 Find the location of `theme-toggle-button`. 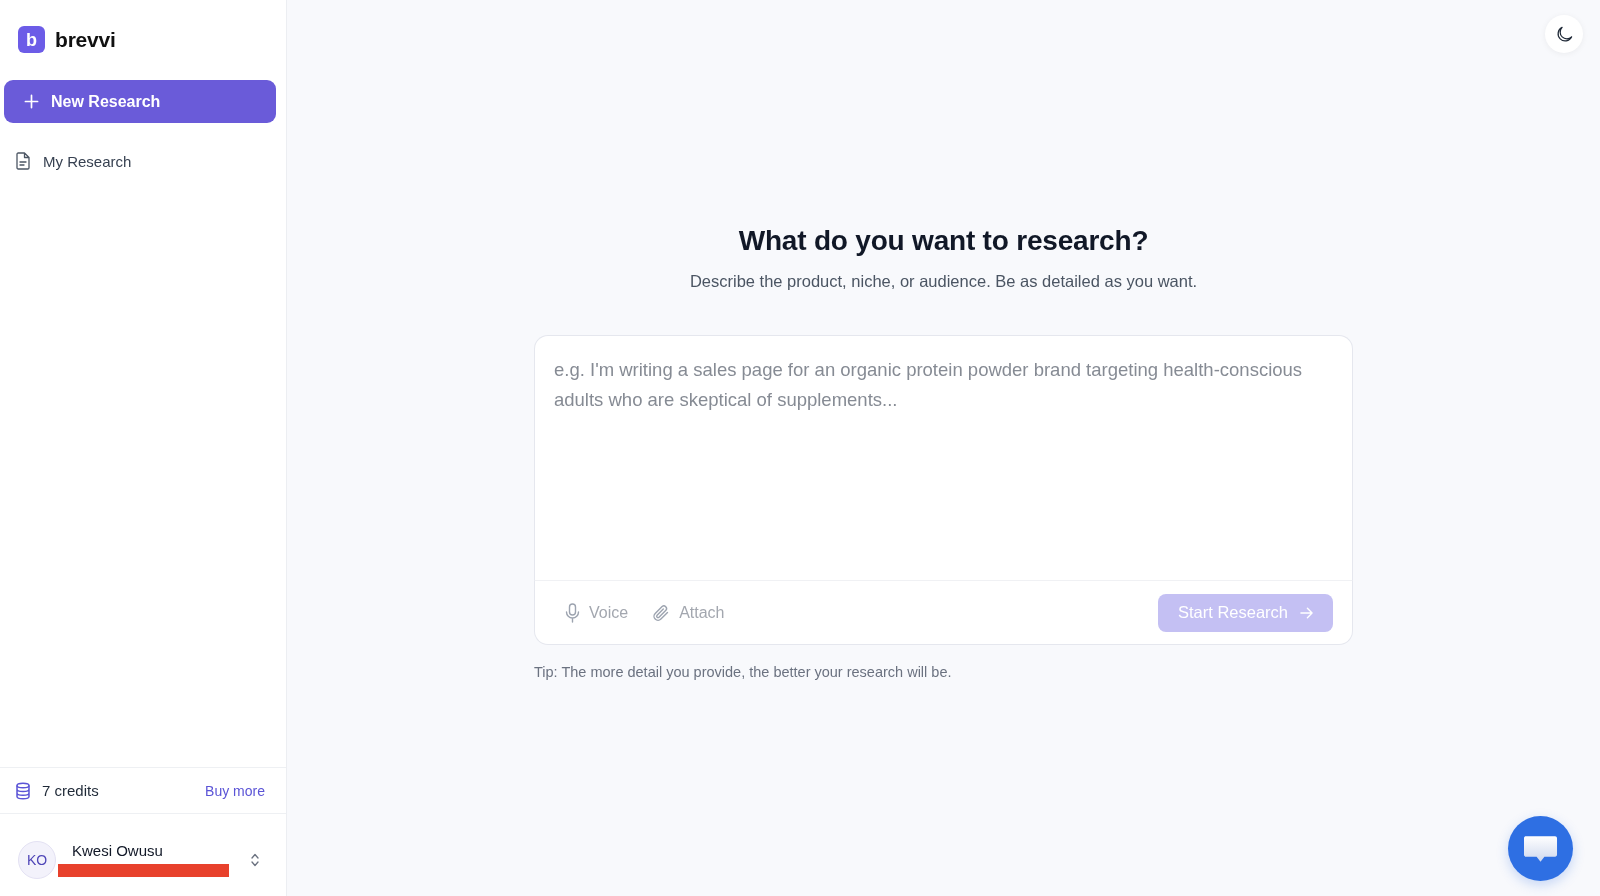

theme-toggle-button is located at coordinates (1564, 34).